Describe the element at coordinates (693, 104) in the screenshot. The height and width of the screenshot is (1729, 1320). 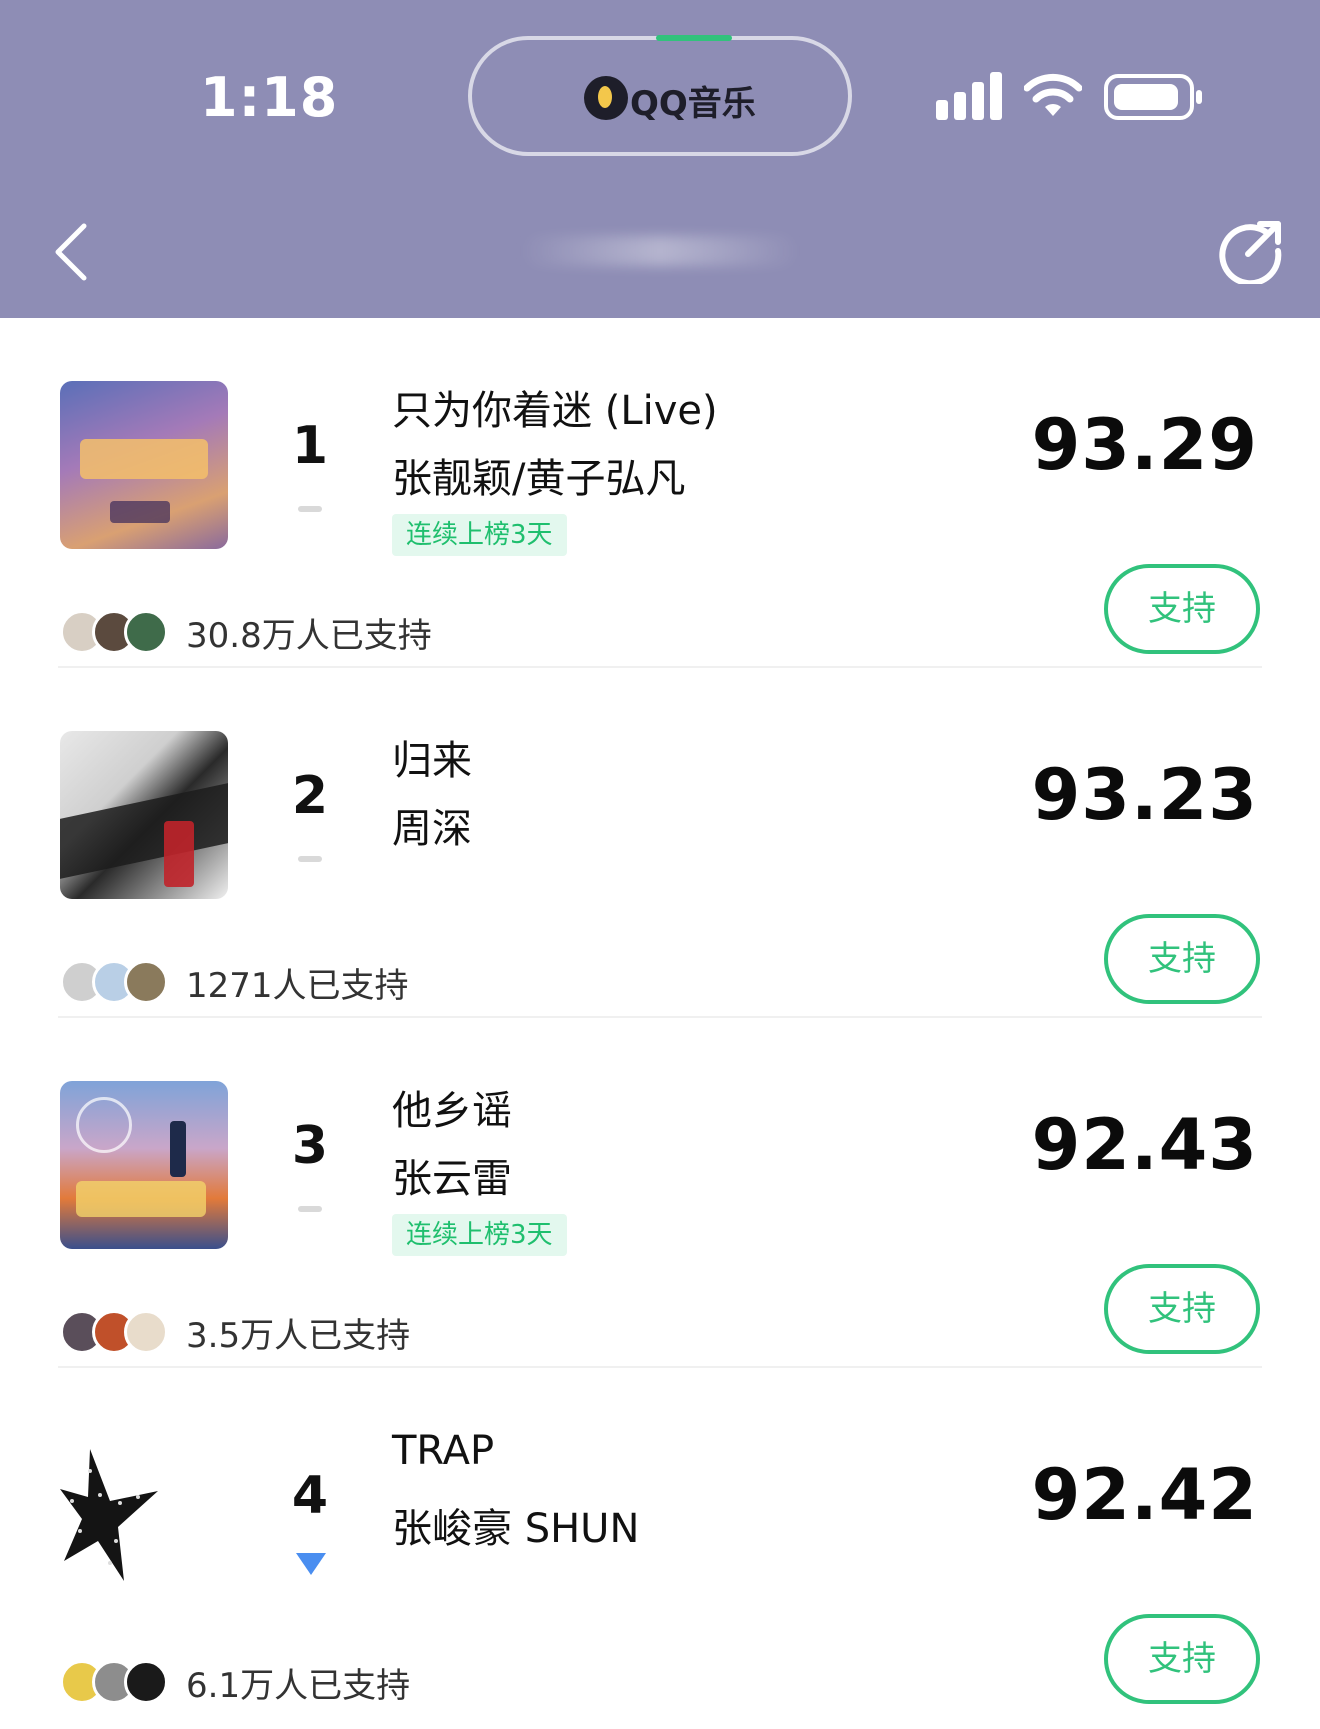
I see `island-app-label: QQ音乐` at that location.